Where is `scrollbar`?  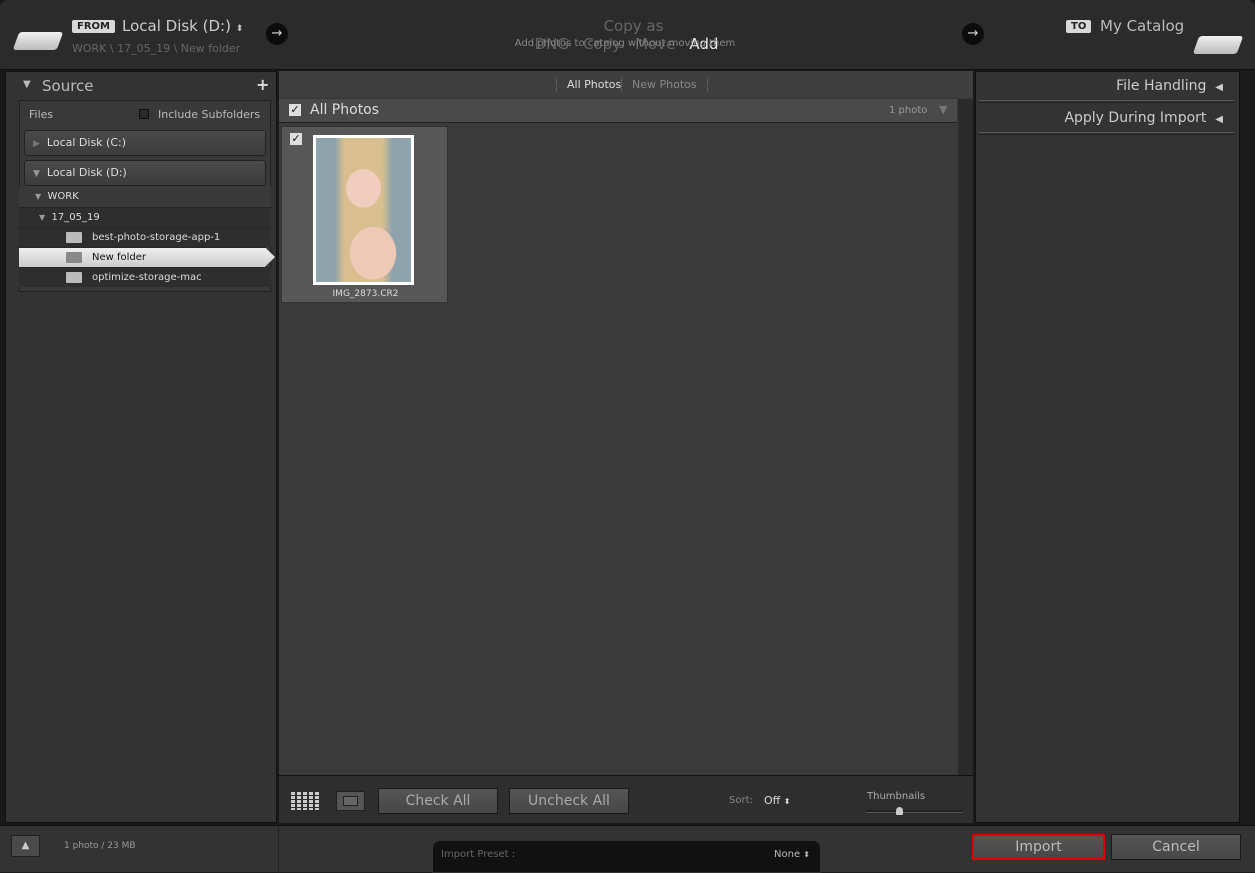 scrollbar is located at coordinates (965, 437).